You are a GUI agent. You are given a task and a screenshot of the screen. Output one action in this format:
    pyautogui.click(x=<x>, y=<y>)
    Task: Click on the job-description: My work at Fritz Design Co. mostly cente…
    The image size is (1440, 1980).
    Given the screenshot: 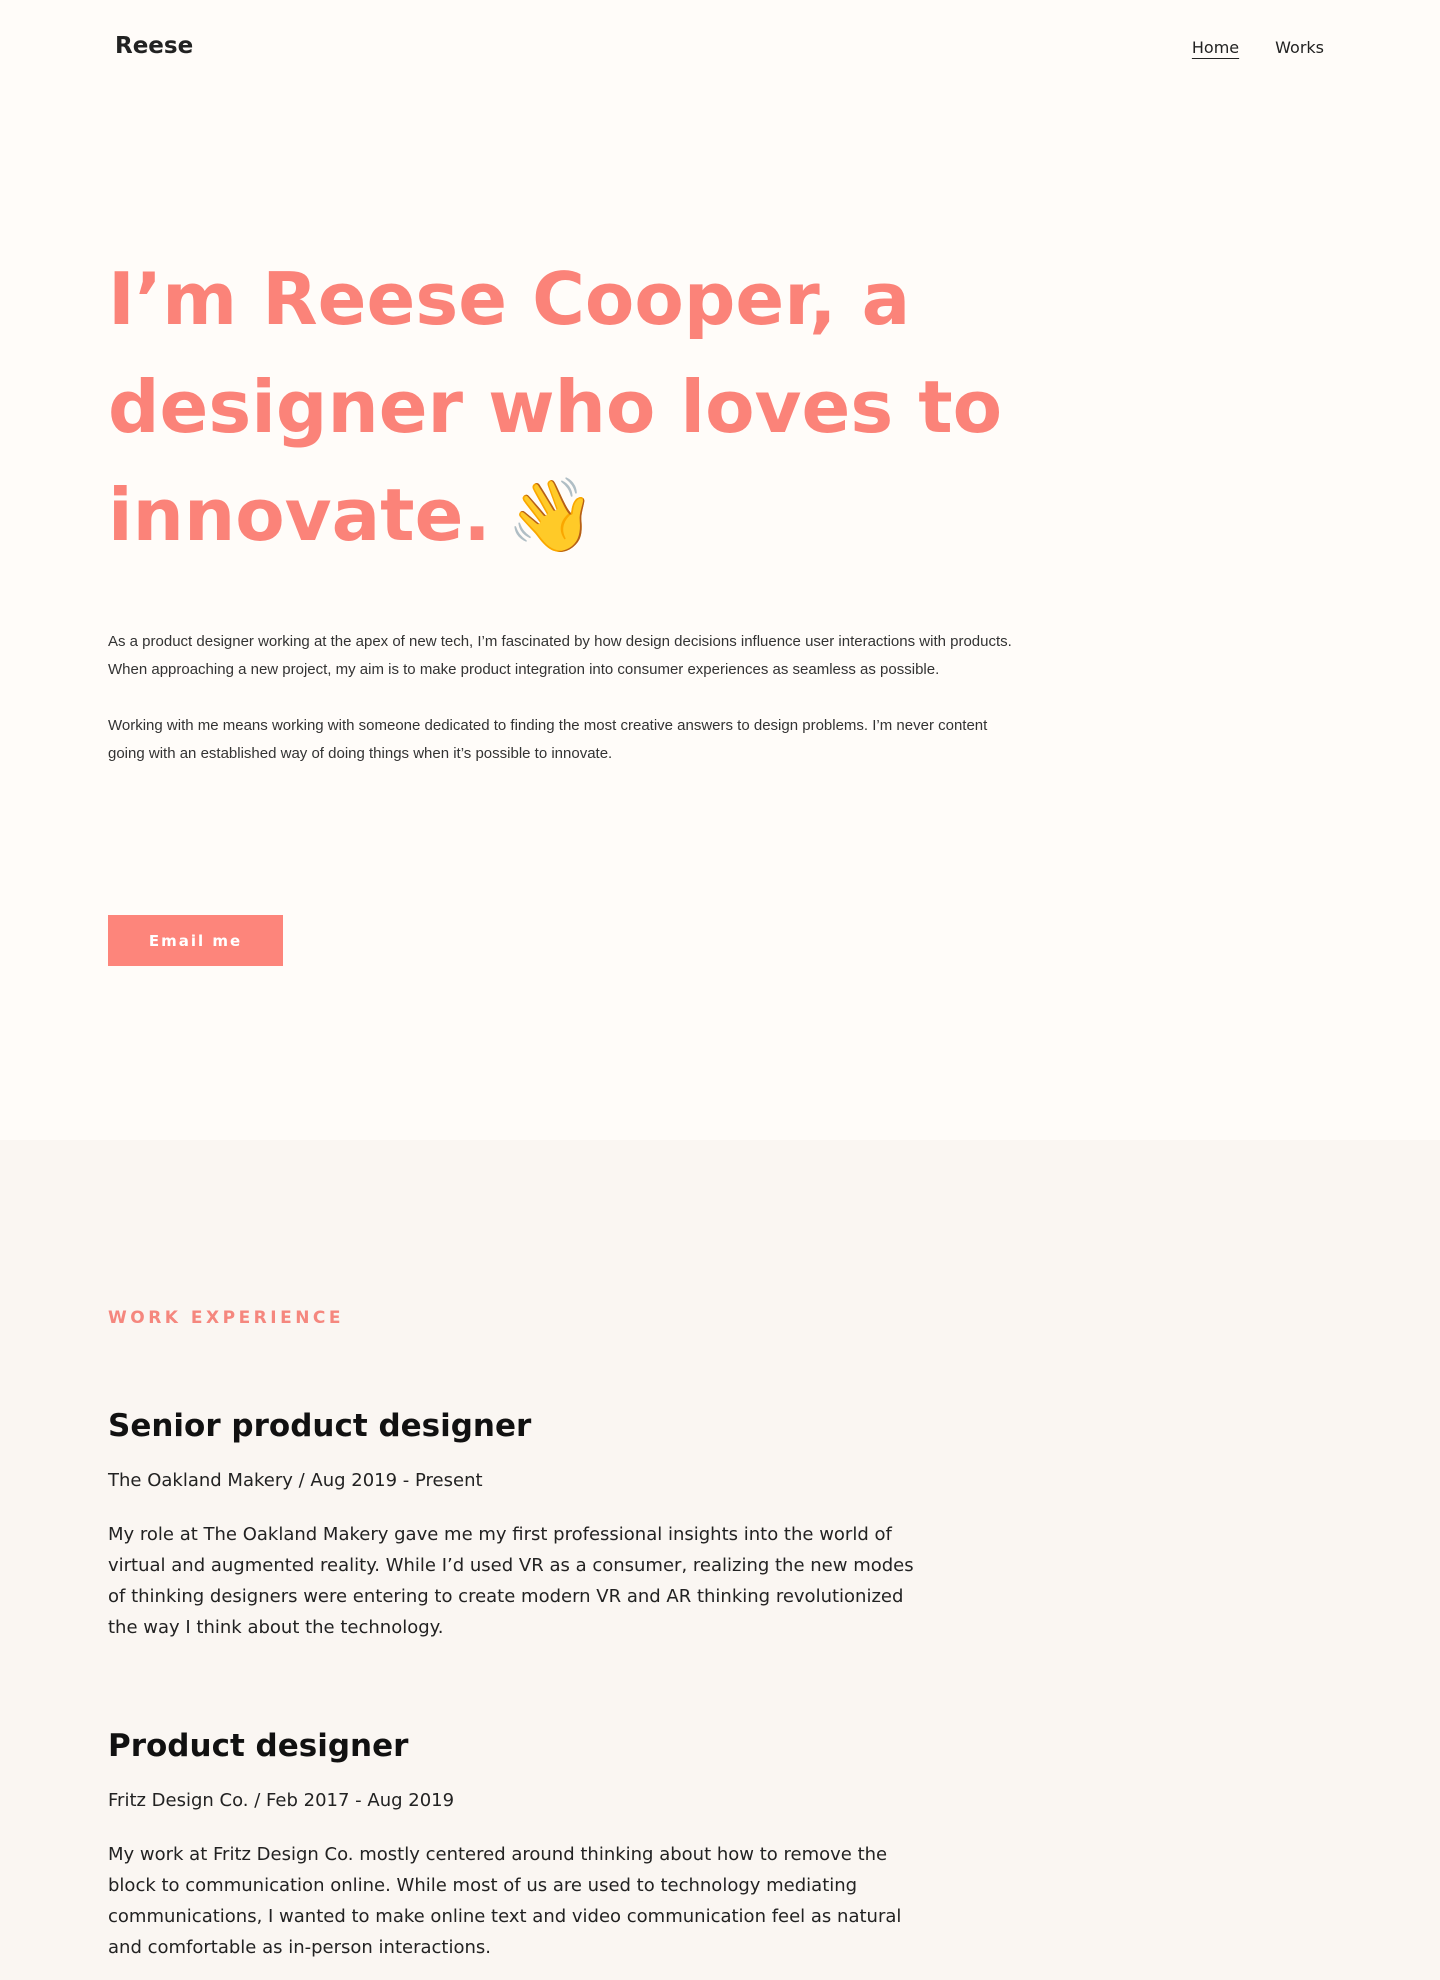 What is the action you would take?
    pyautogui.click(x=505, y=1901)
    